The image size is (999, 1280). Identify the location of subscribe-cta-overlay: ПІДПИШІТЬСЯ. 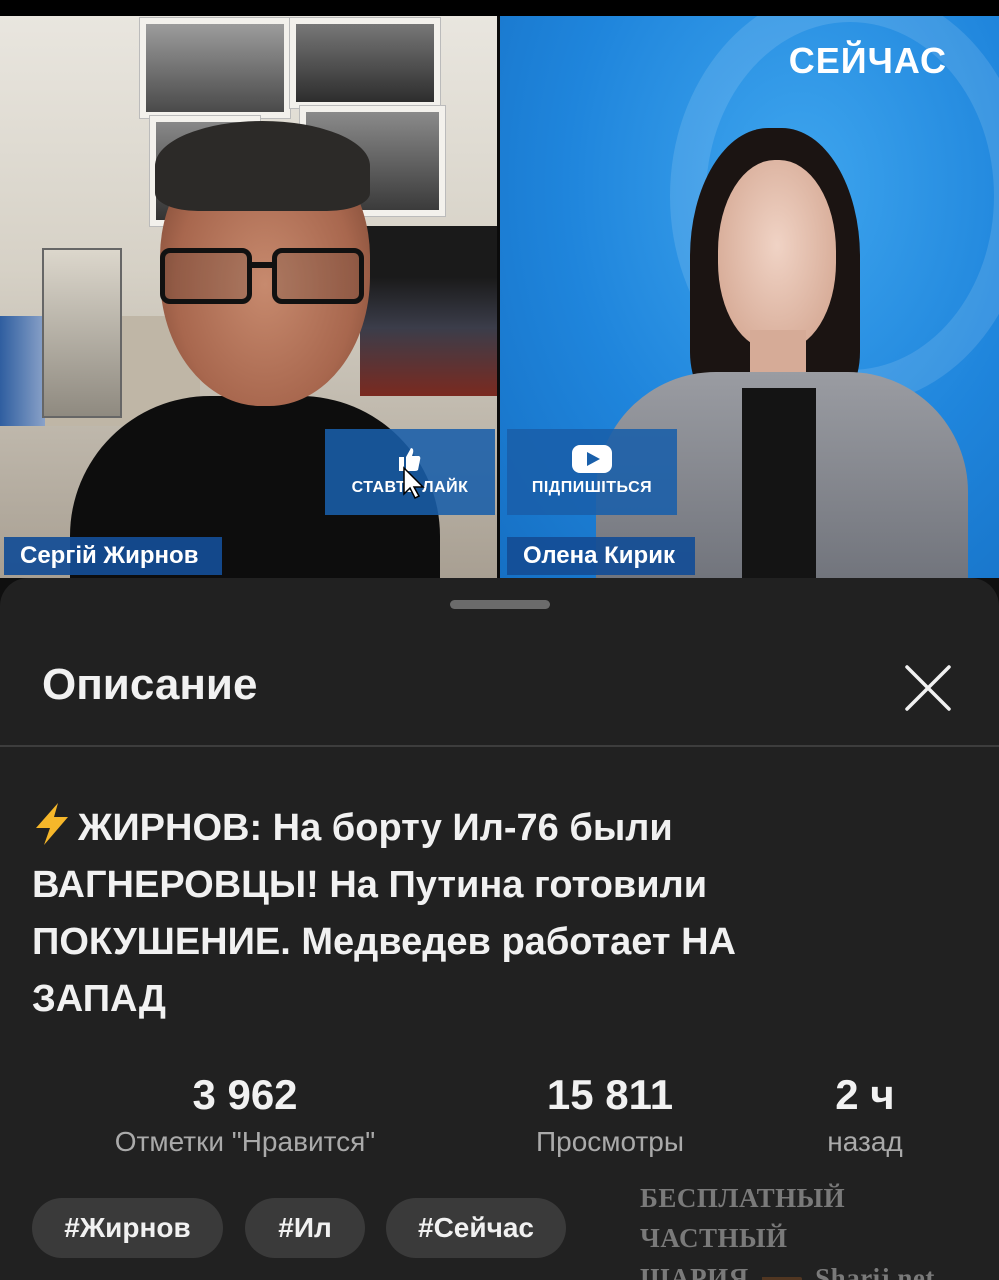
(592, 472).